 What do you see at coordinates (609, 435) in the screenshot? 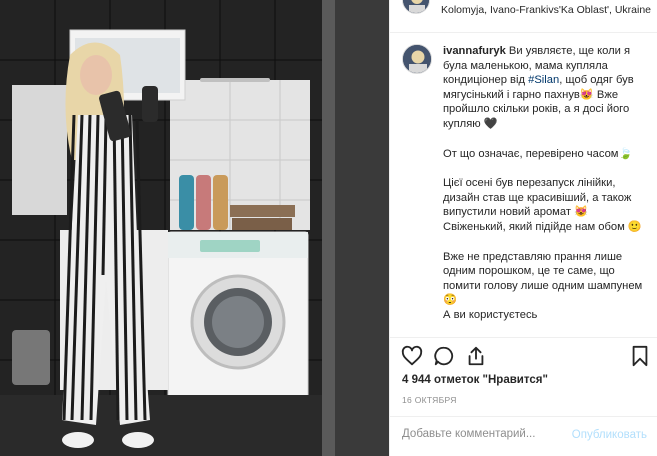
I see `publish-button: Опубликовать` at bounding box center [609, 435].